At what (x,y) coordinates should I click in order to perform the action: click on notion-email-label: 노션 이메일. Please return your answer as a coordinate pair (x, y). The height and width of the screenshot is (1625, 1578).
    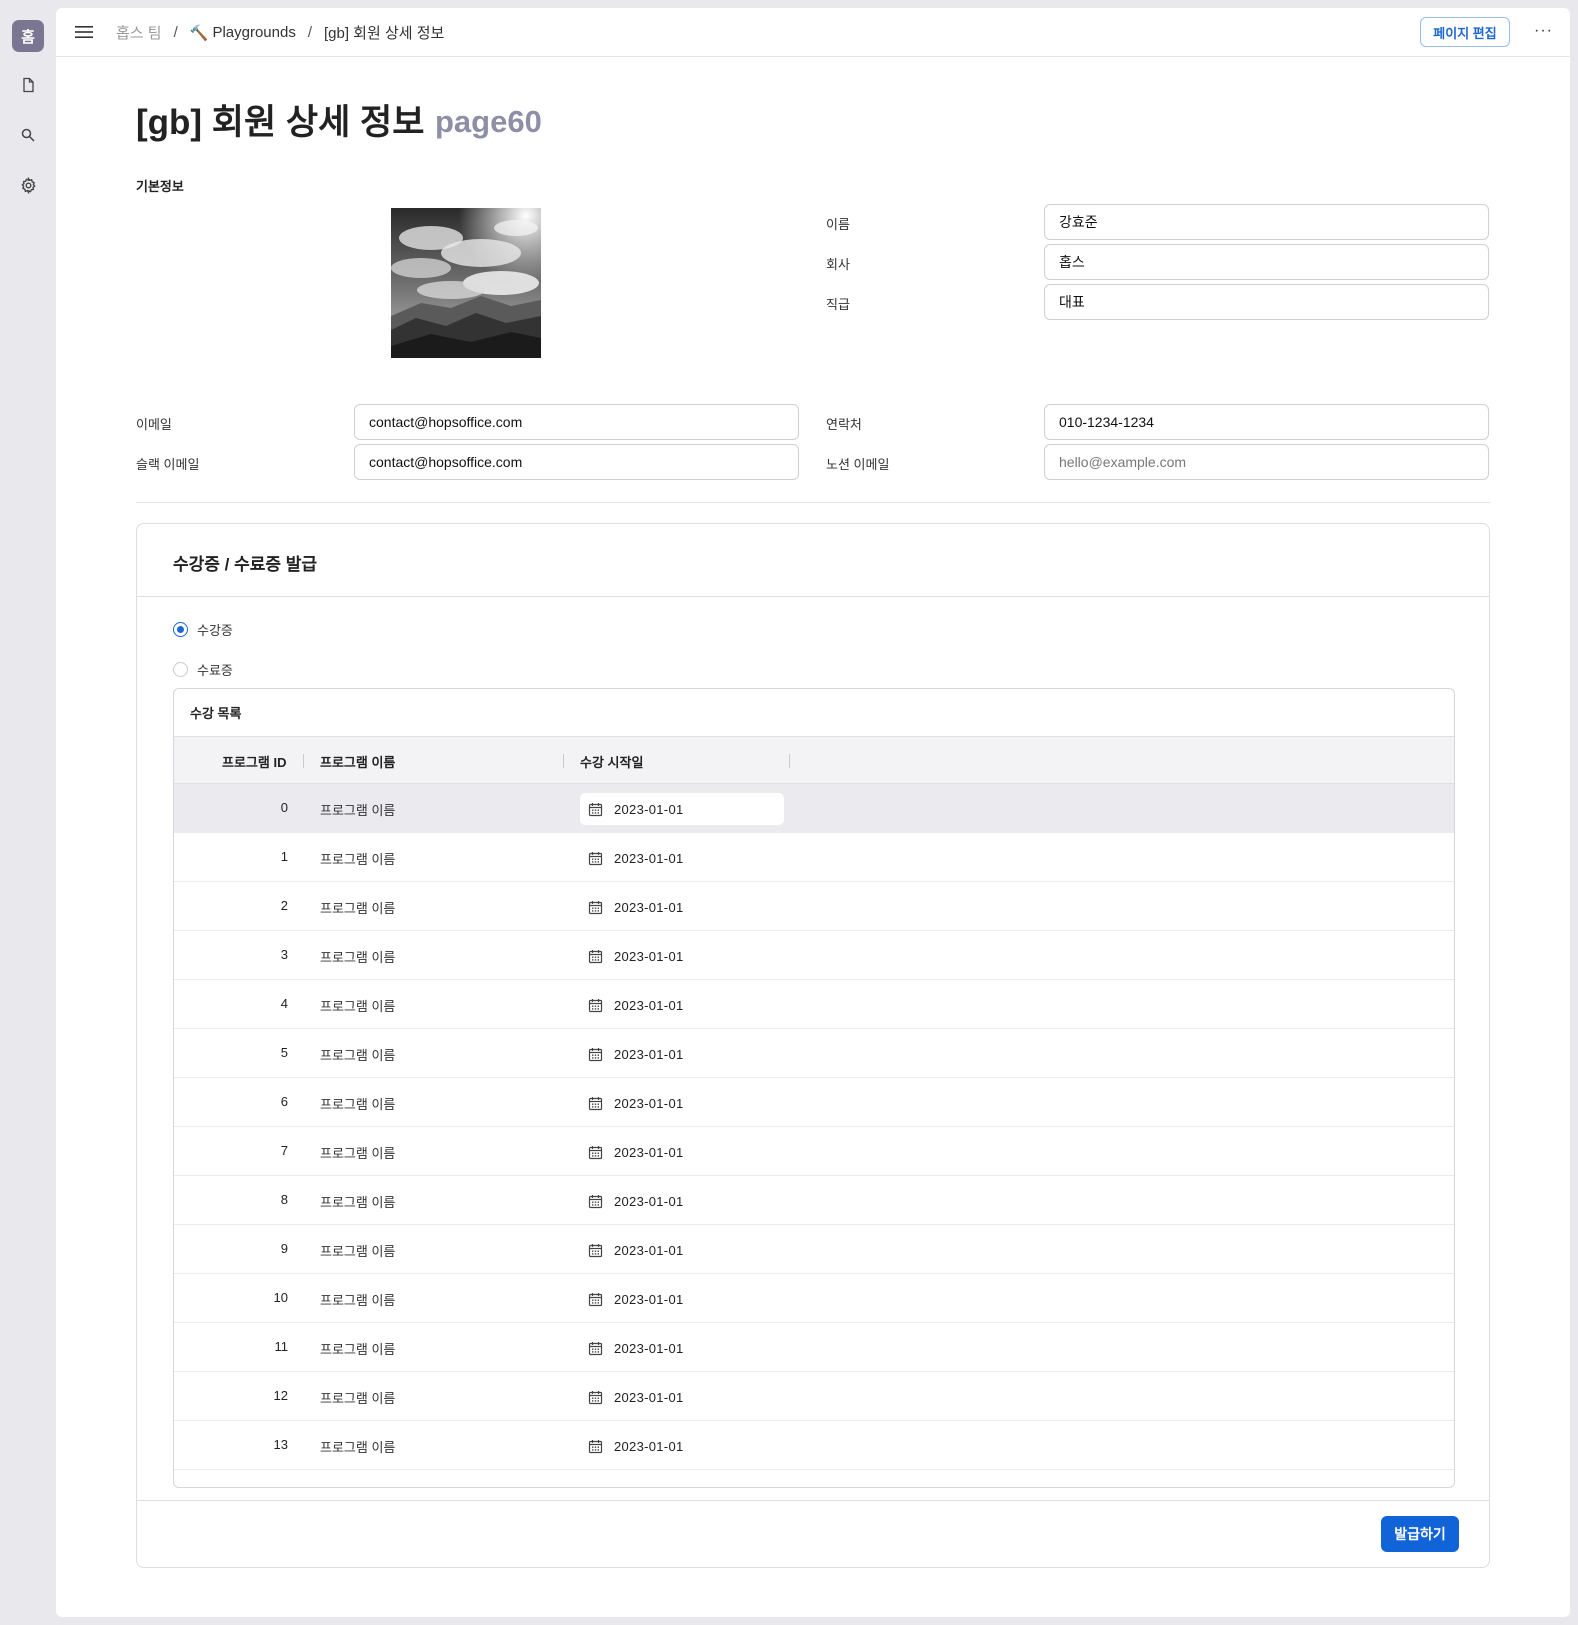
    Looking at the image, I should click on (858, 464).